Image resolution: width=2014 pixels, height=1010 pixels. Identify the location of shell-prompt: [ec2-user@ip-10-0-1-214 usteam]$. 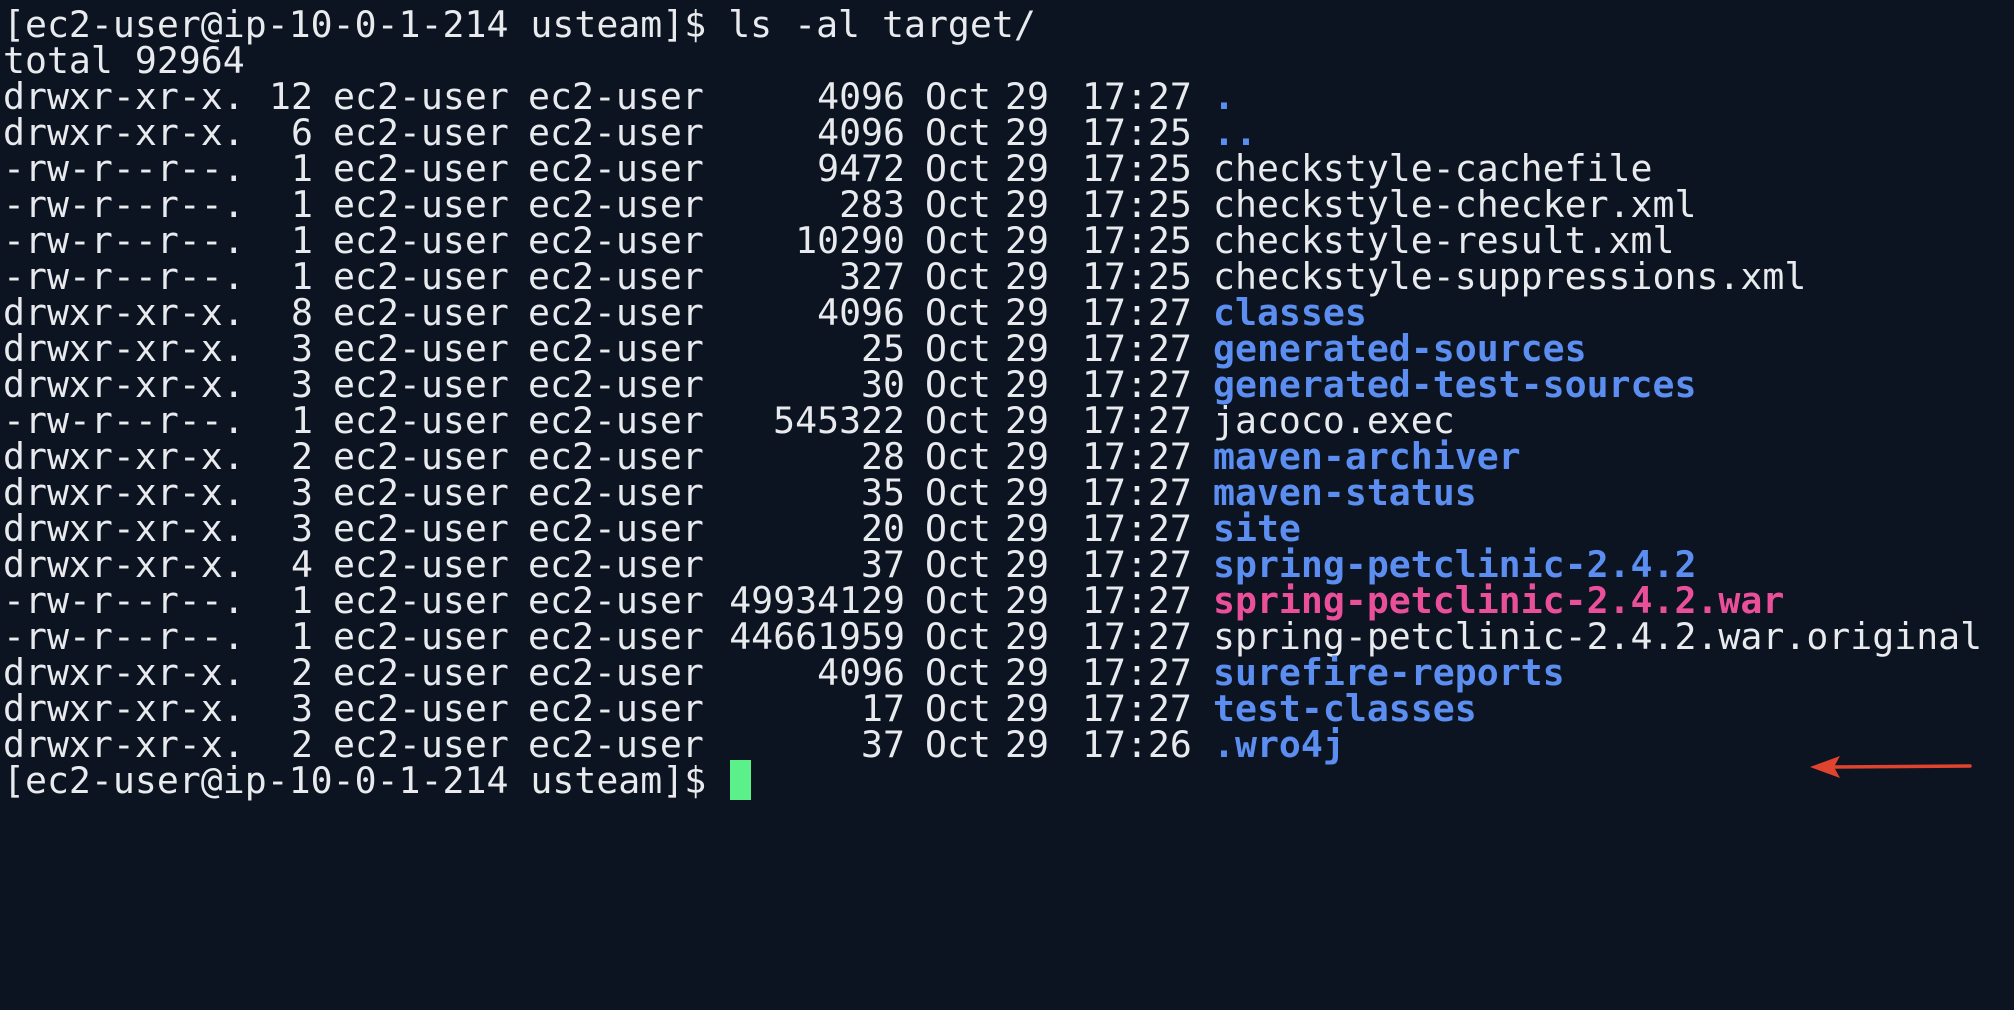
(355, 780).